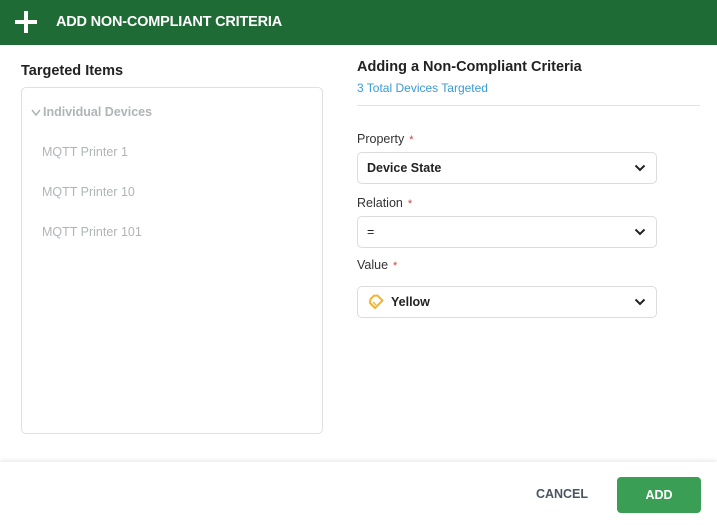 The width and height of the screenshot is (717, 525). Describe the element at coordinates (469, 67) in the screenshot. I see `form-title: Adding a Non-Compliant Criteria` at that location.